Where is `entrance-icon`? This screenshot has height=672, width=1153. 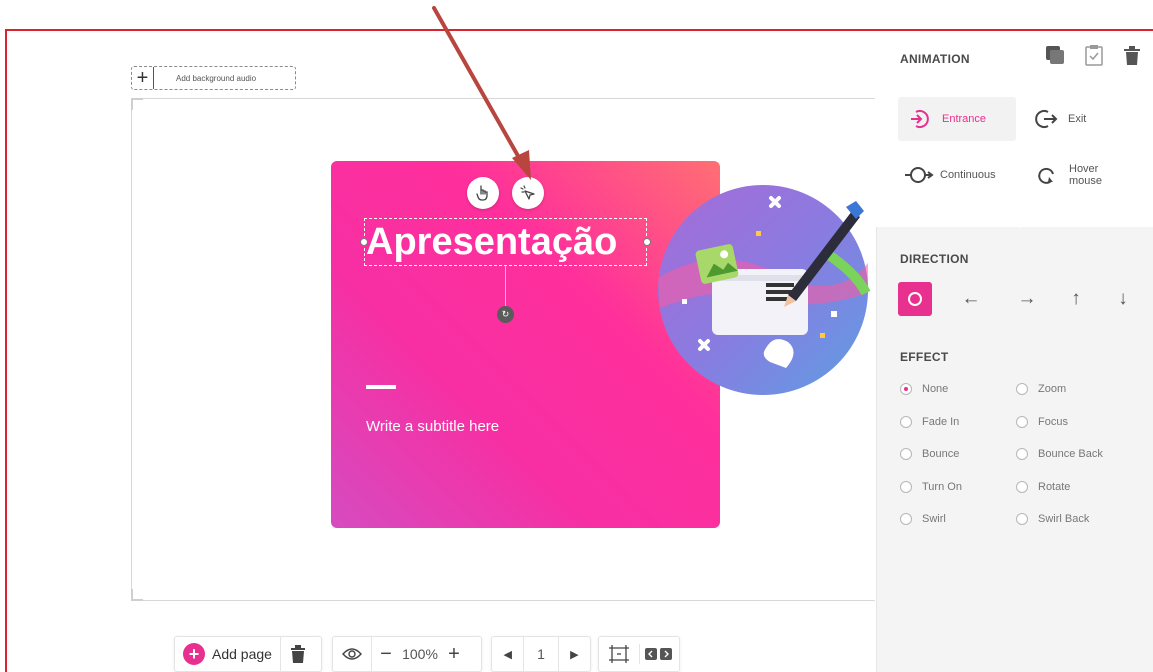
entrance-icon is located at coordinates (920, 119).